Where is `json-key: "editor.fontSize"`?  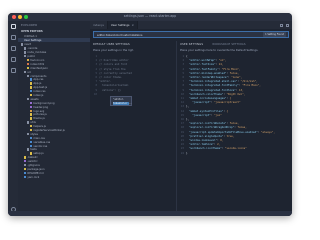 json-key: "editor.fontSize" is located at coordinates (202, 65).